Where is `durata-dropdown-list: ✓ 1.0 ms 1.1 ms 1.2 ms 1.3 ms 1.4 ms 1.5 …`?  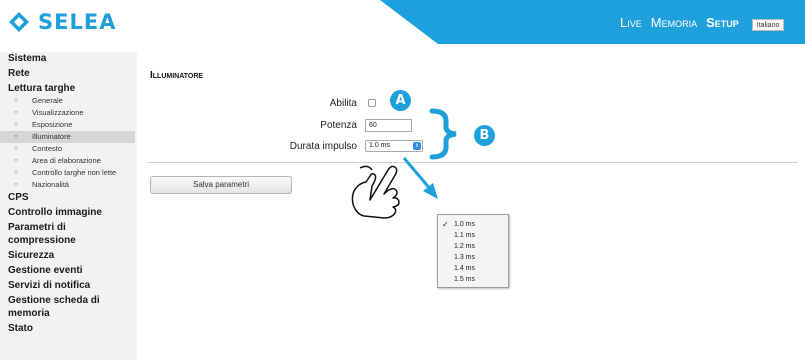
durata-dropdown-list: ✓ 1.0 ms 1.1 ms 1.2 ms 1.3 ms 1.4 ms 1.5 … is located at coordinates (473, 251).